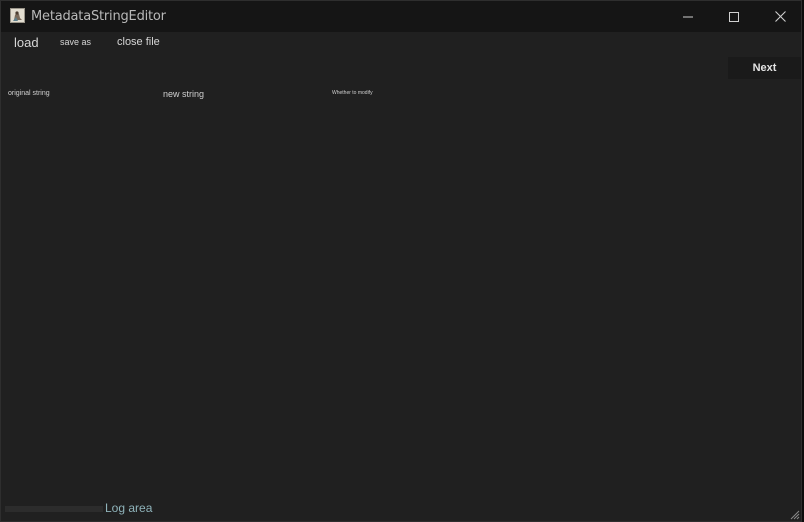 The width and height of the screenshot is (804, 522). What do you see at coordinates (138, 42) in the screenshot?
I see `close-file-menu-item: close file` at bounding box center [138, 42].